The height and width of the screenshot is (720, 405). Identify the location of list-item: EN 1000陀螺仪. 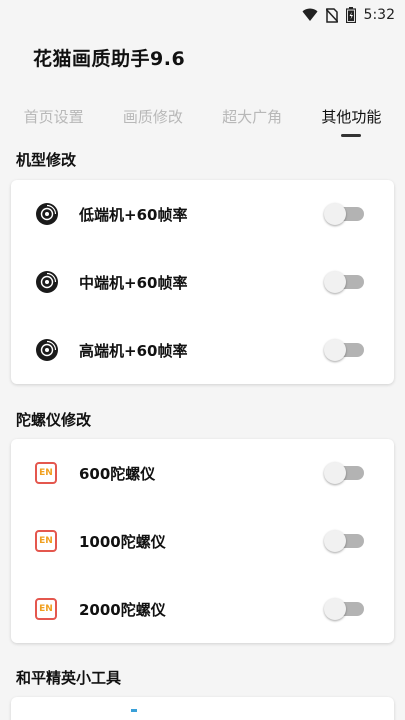
(202, 541).